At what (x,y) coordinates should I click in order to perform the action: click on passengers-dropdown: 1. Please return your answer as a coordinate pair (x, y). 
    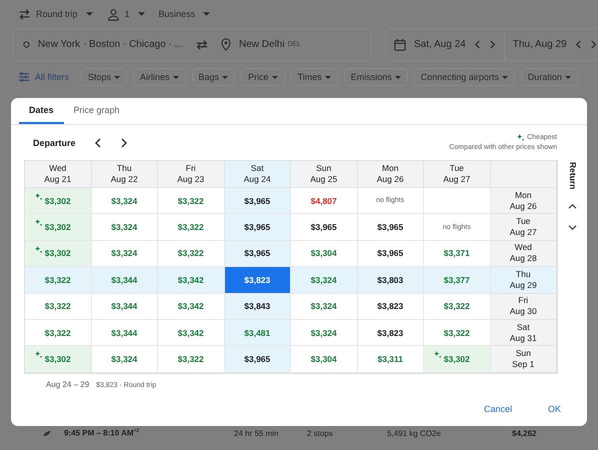
    Looking at the image, I should click on (125, 14).